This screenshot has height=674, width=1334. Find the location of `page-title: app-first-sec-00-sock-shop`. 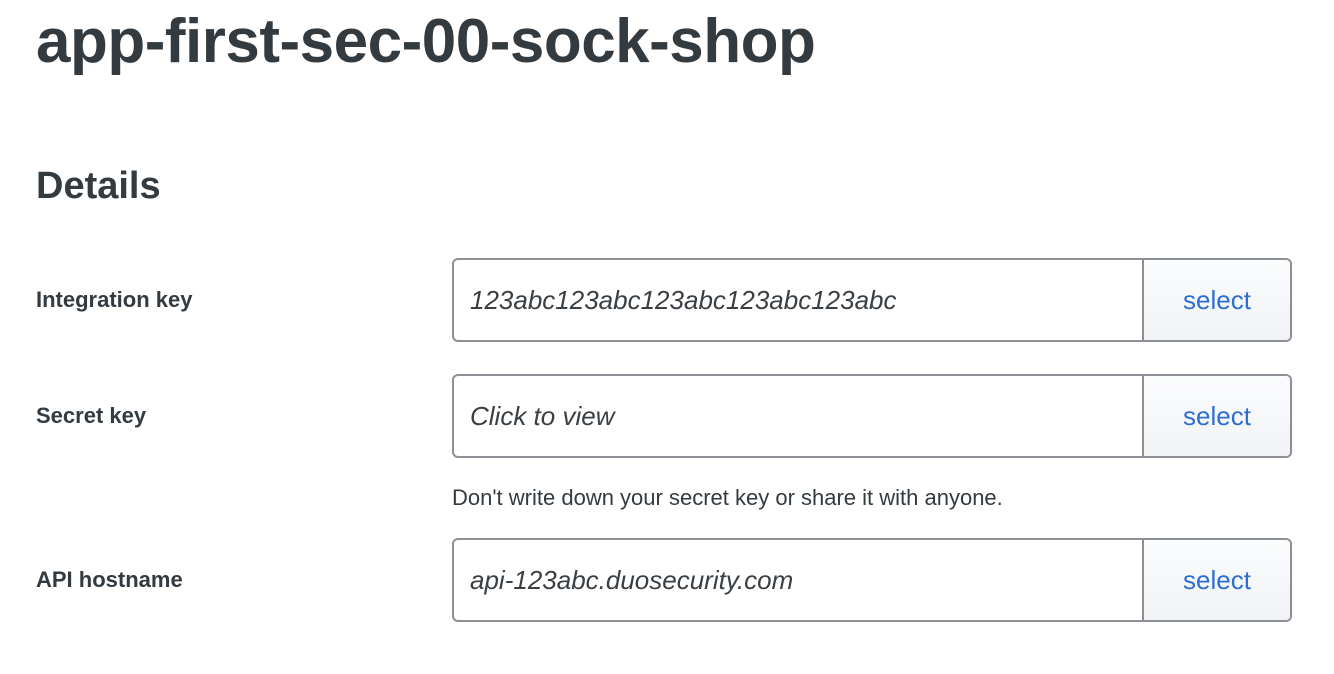

page-title: app-first-sec-00-sock-shop is located at coordinates (426, 41).